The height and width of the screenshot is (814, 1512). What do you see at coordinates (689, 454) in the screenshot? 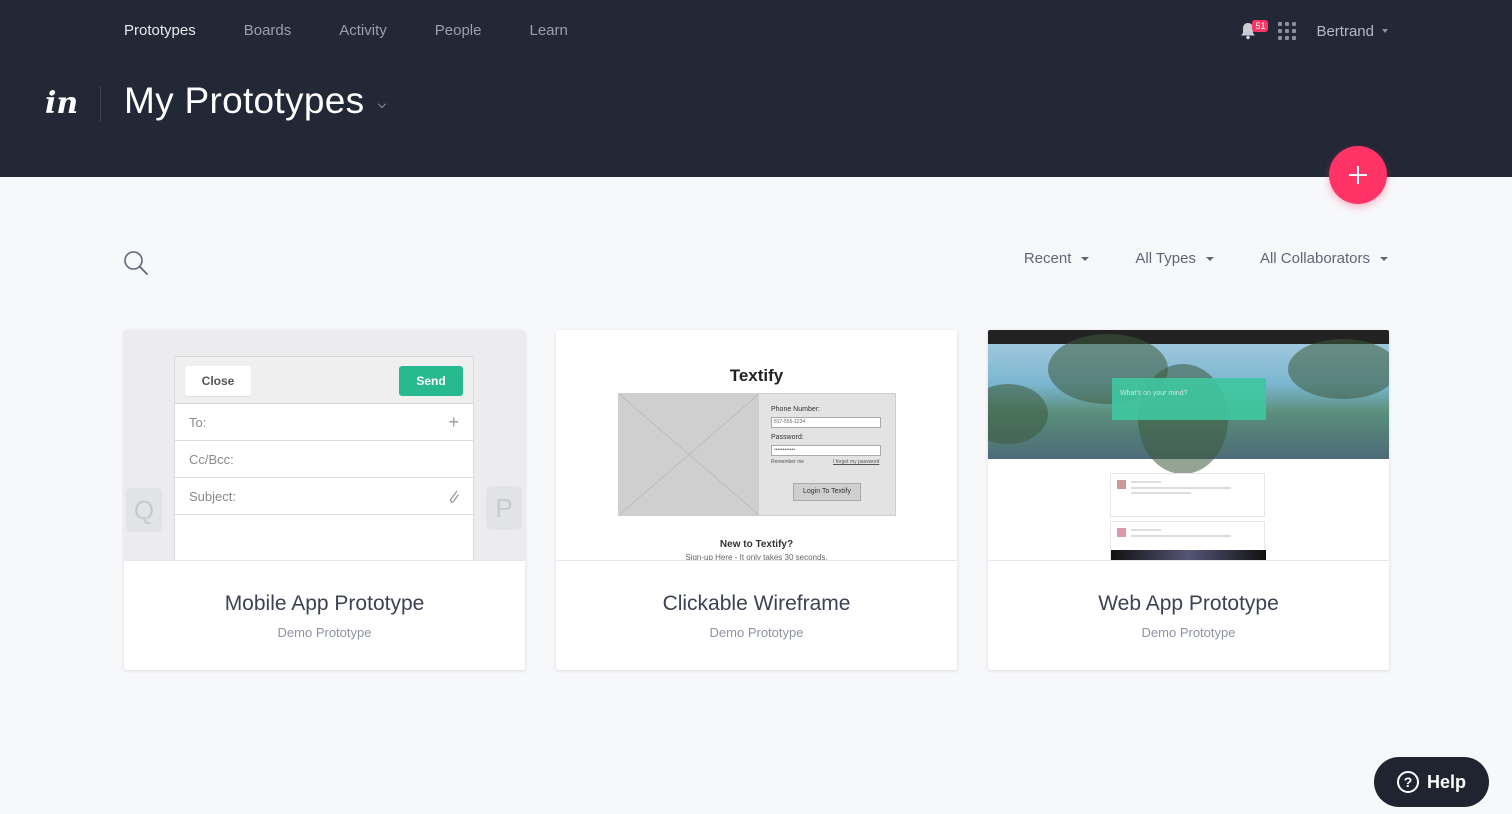
I see `image-placeholder` at bounding box center [689, 454].